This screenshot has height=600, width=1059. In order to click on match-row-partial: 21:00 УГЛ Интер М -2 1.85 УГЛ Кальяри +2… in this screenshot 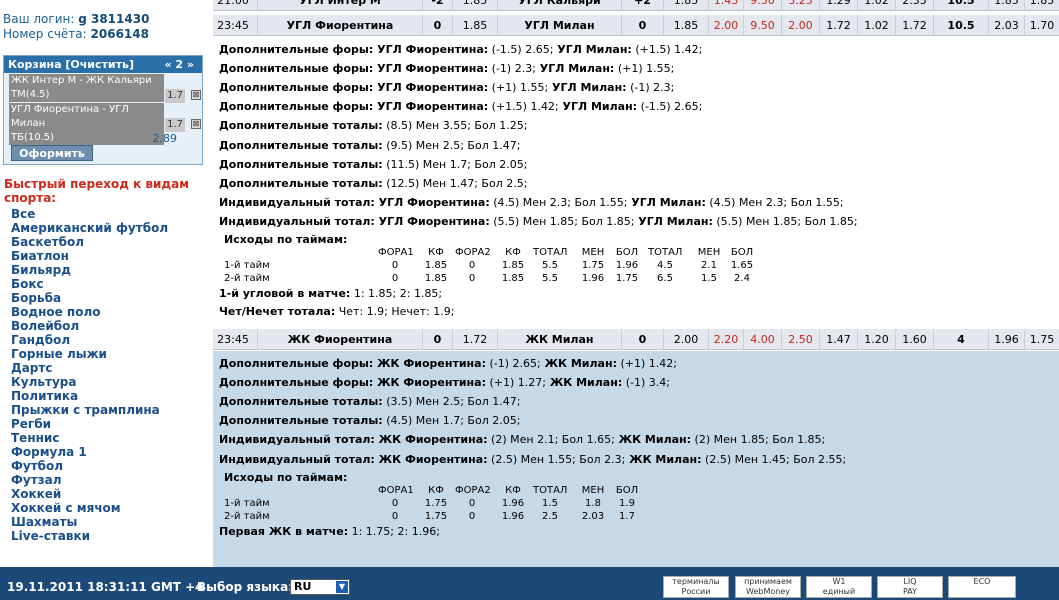, I will do `click(636, 5)`.